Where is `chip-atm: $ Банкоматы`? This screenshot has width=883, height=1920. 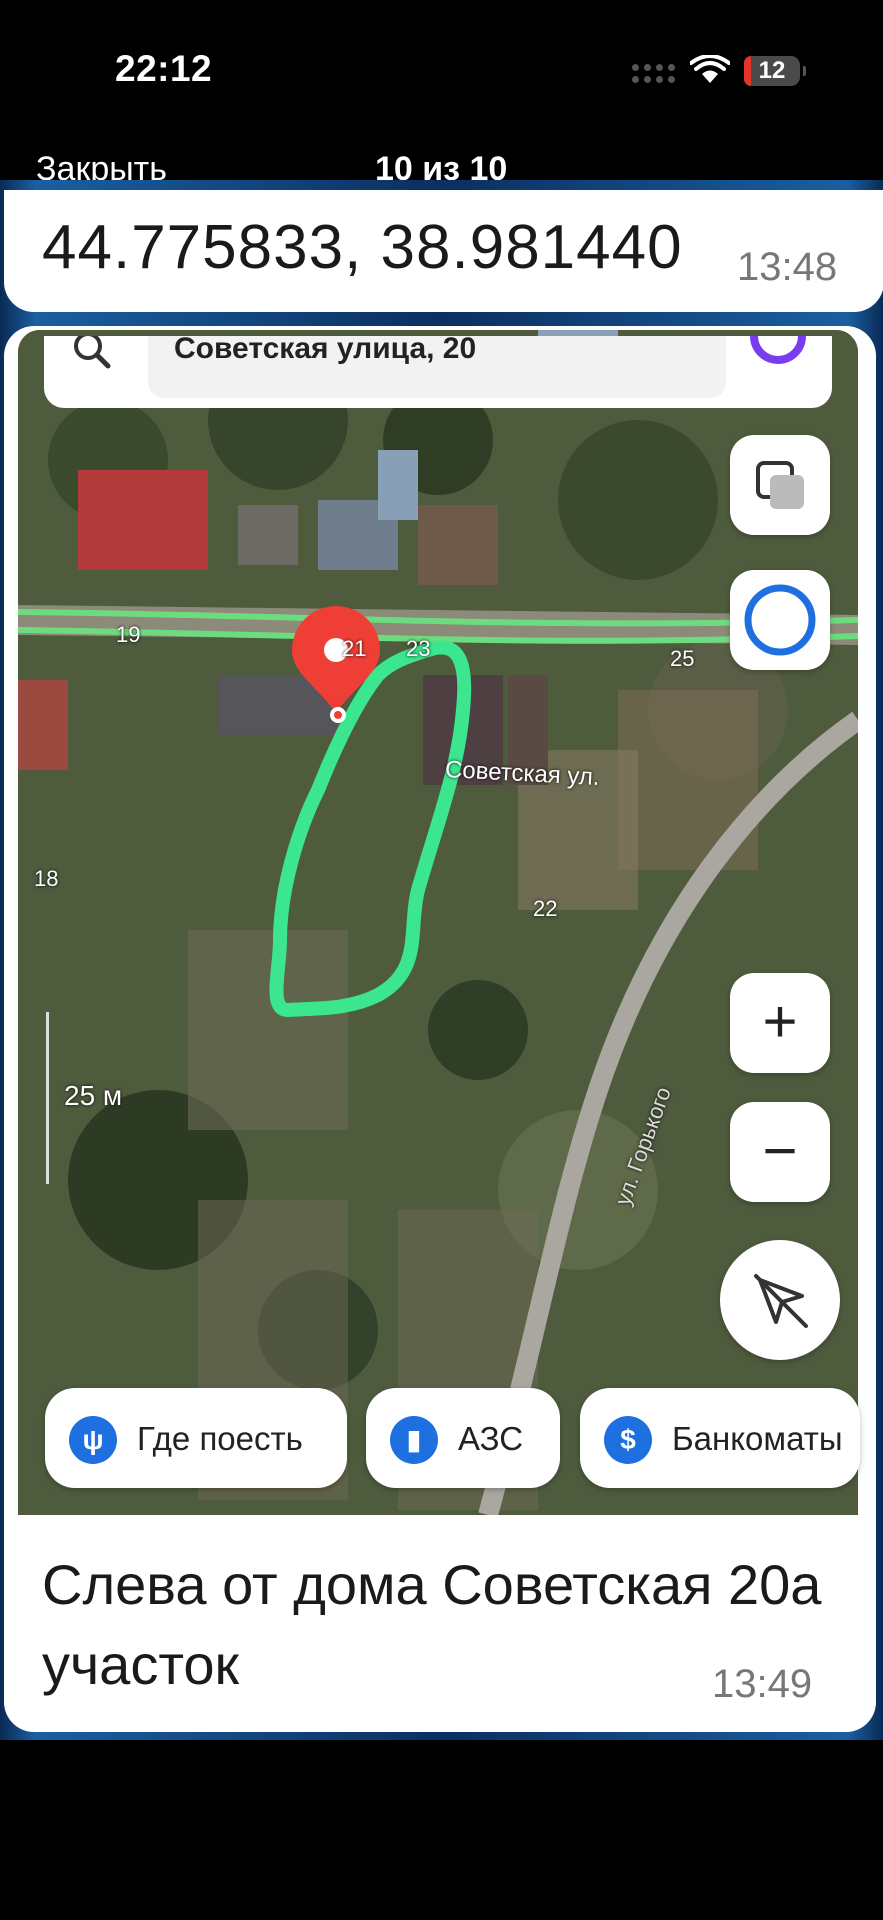
chip-atm: $ Банкоматы is located at coordinates (720, 1438).